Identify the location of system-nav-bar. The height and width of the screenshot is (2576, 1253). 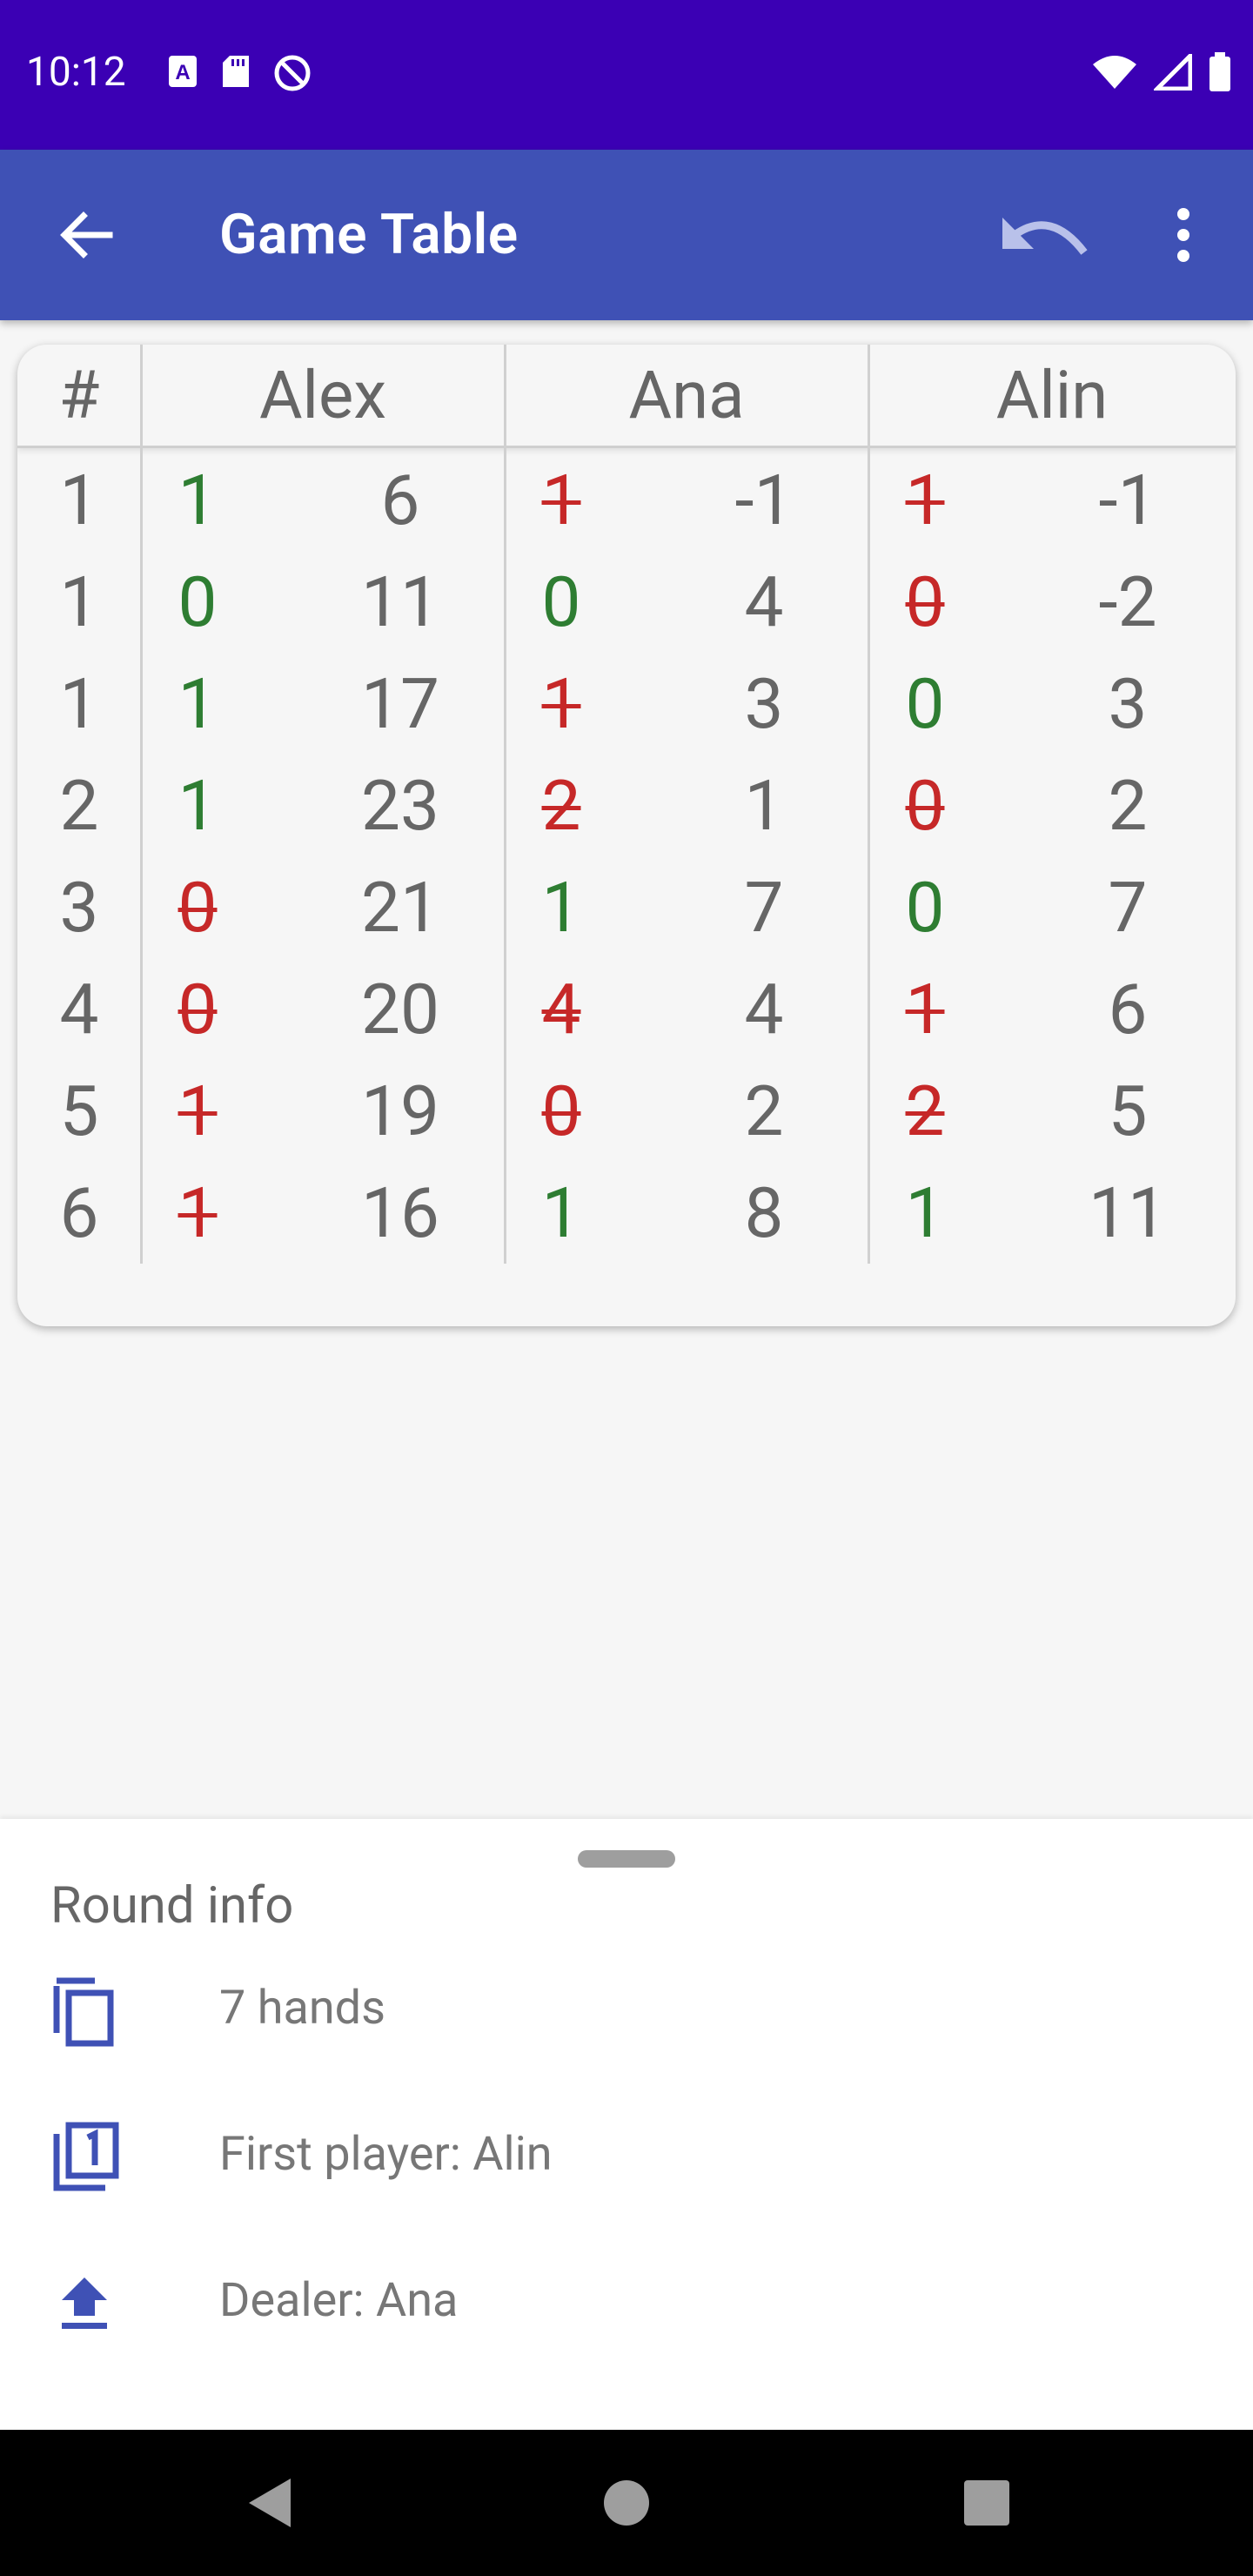
(626, 2503).